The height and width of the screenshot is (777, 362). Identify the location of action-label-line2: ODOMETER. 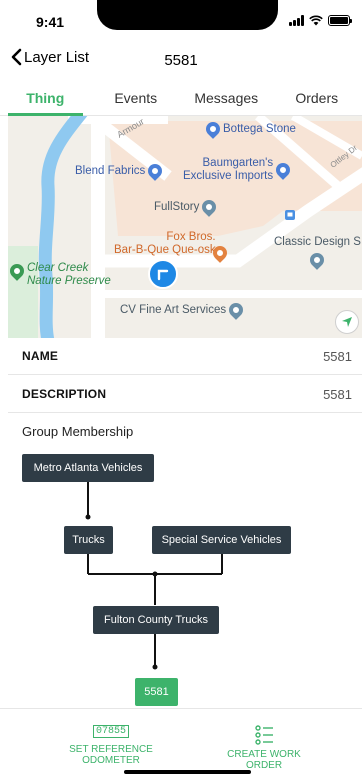
(111, 760).